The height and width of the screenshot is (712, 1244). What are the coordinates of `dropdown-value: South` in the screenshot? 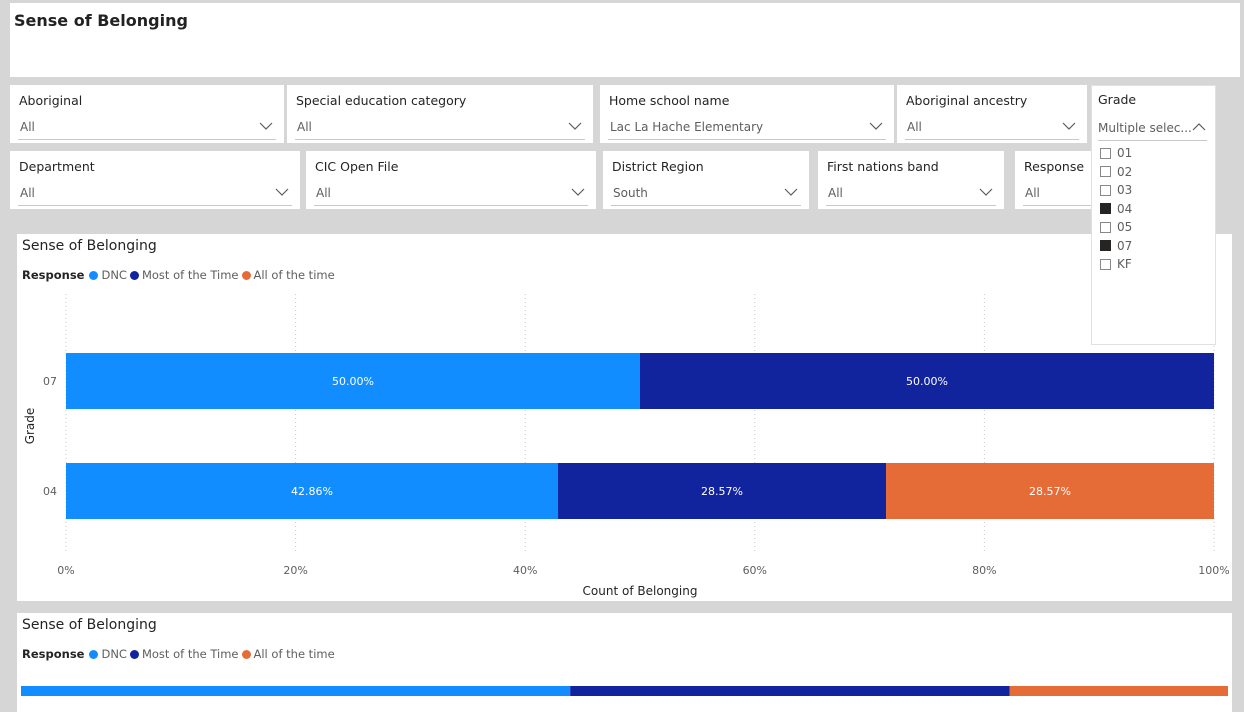 It's located at (630, 193).